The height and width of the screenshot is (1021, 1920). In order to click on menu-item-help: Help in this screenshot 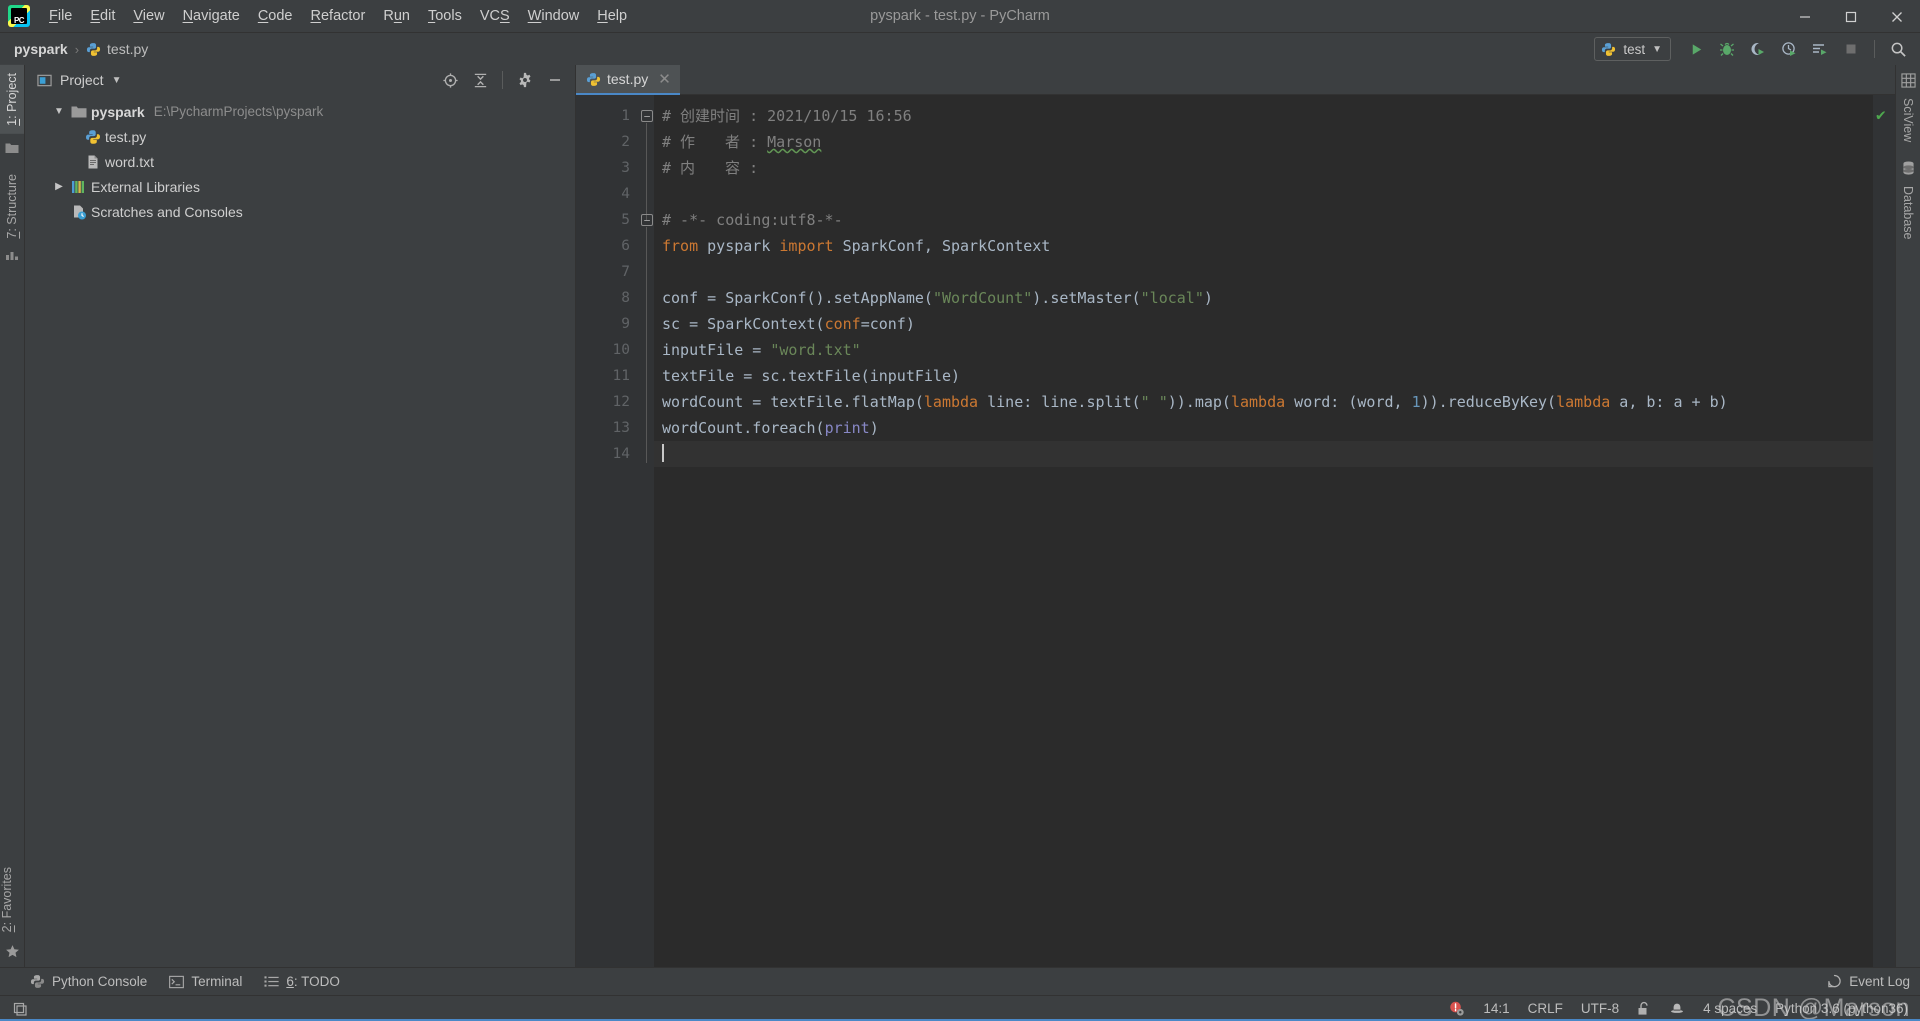, I will do `click(612, 16)`.